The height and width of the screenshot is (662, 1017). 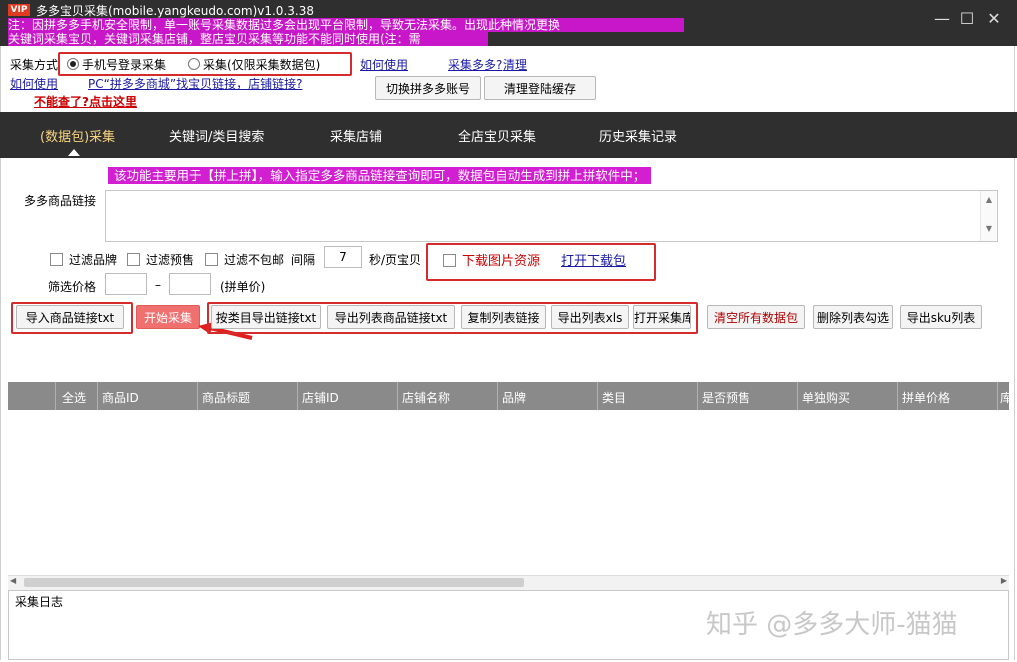 What do you see at coordinates (428, 88) in the screenshot?
I see `switch-account-button: 切换拼多多账号` at bounding box center [428, 88].